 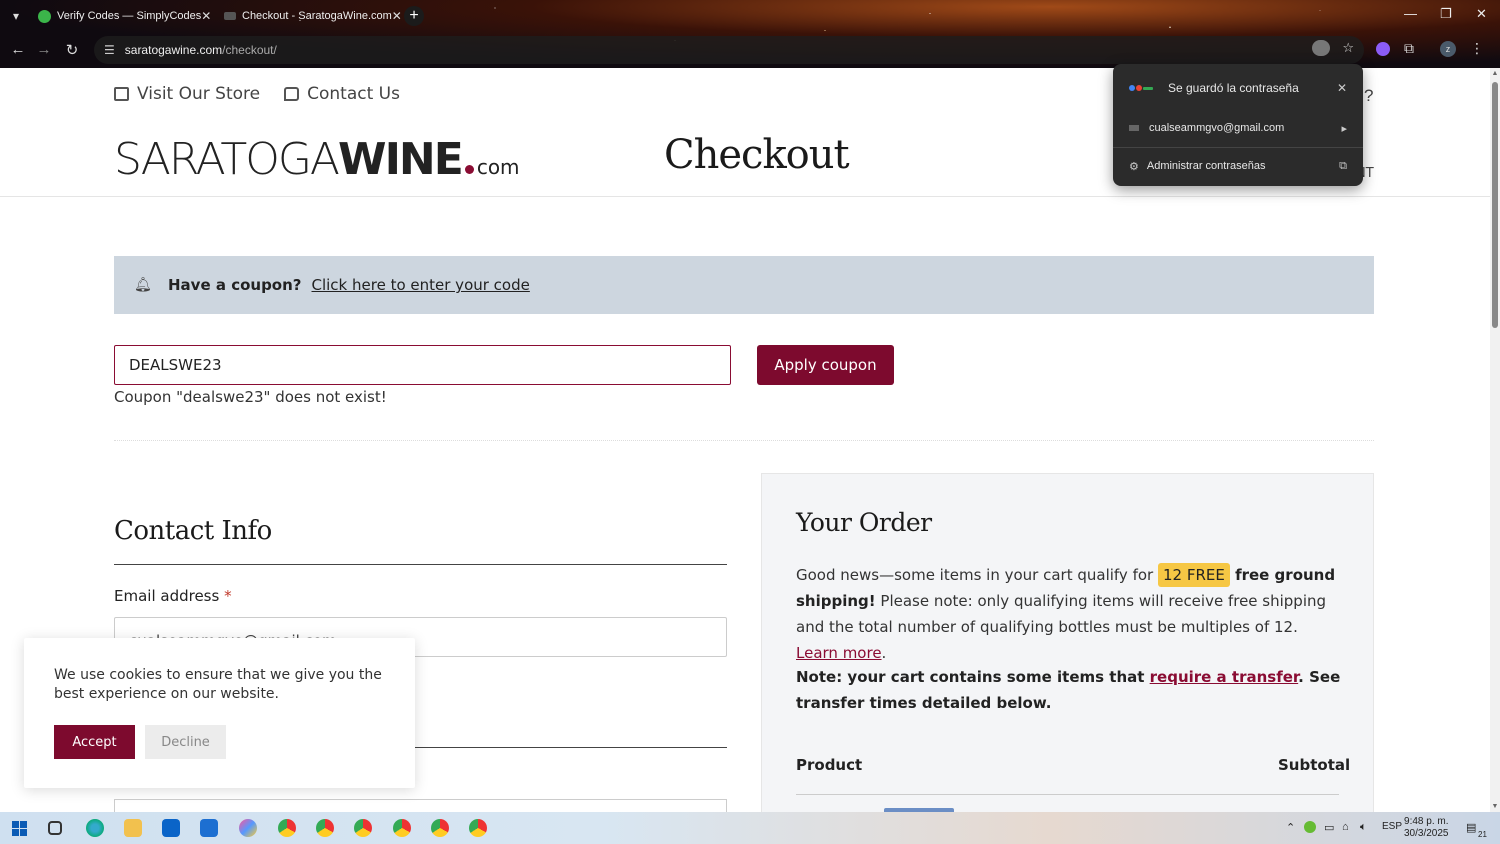 What do you see at coordinates (171, 828) in the screenshot?
I see `outlook-icon` at bounding box center [171, 828].